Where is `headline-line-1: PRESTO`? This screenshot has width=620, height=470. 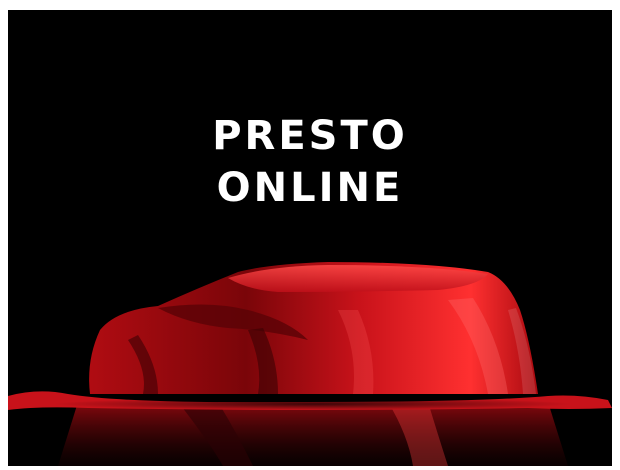
headline-line-1: PRESTO is located at coordinates (310, 136).